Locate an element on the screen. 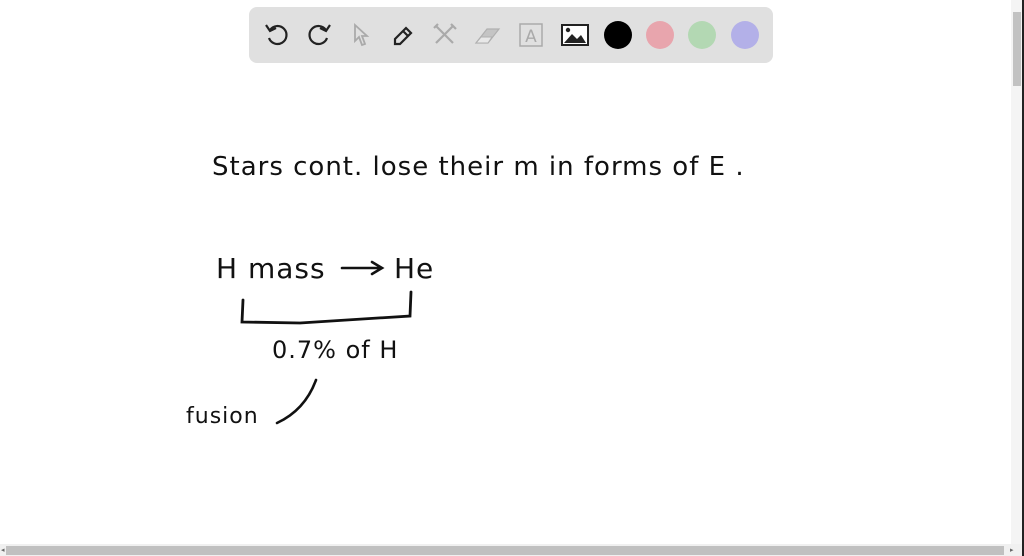 The width and height of the screenshot is (1024, 556). vertical-scrollbar-thumb is located at coordinates (1017, 49).